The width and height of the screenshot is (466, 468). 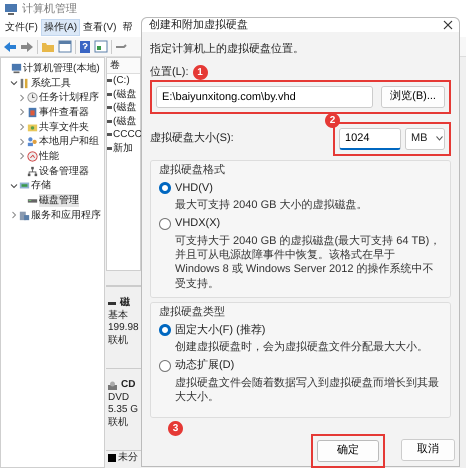 What do you see at coordinates (32, 98) in the screenshot?
I see `clock-icon` at bounding box center [32, 98].